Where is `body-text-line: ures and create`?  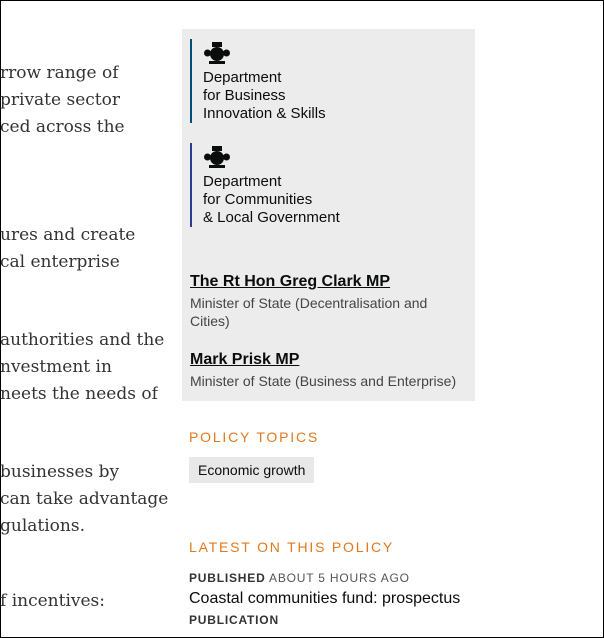
body-text-line: ures and create is located at coordinates (68, 235).